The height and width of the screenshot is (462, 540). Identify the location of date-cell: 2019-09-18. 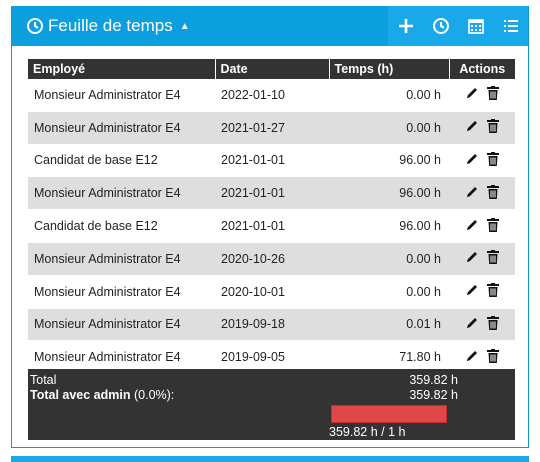
(272, 325).